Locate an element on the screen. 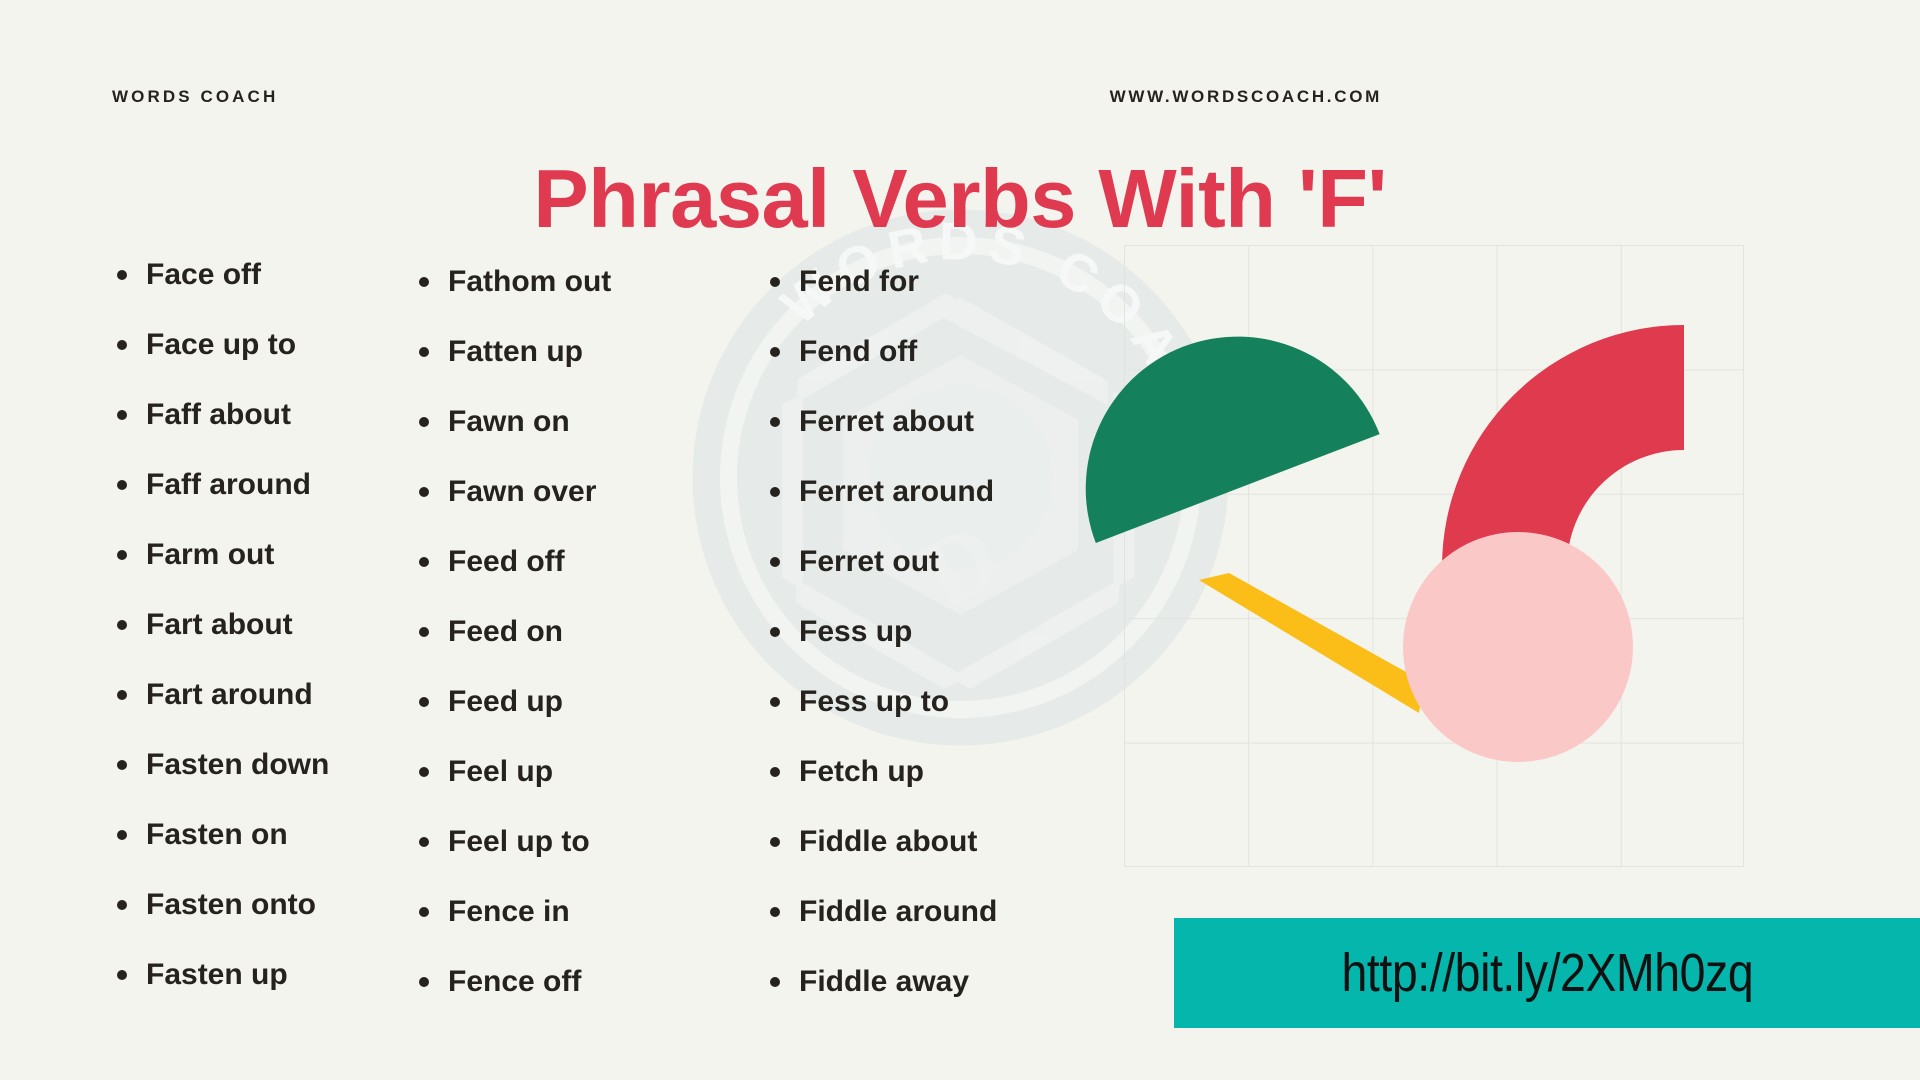 This screenshot has width=1920, height=1080. list-item: Fasten onto is located at coordinates (241, 905).